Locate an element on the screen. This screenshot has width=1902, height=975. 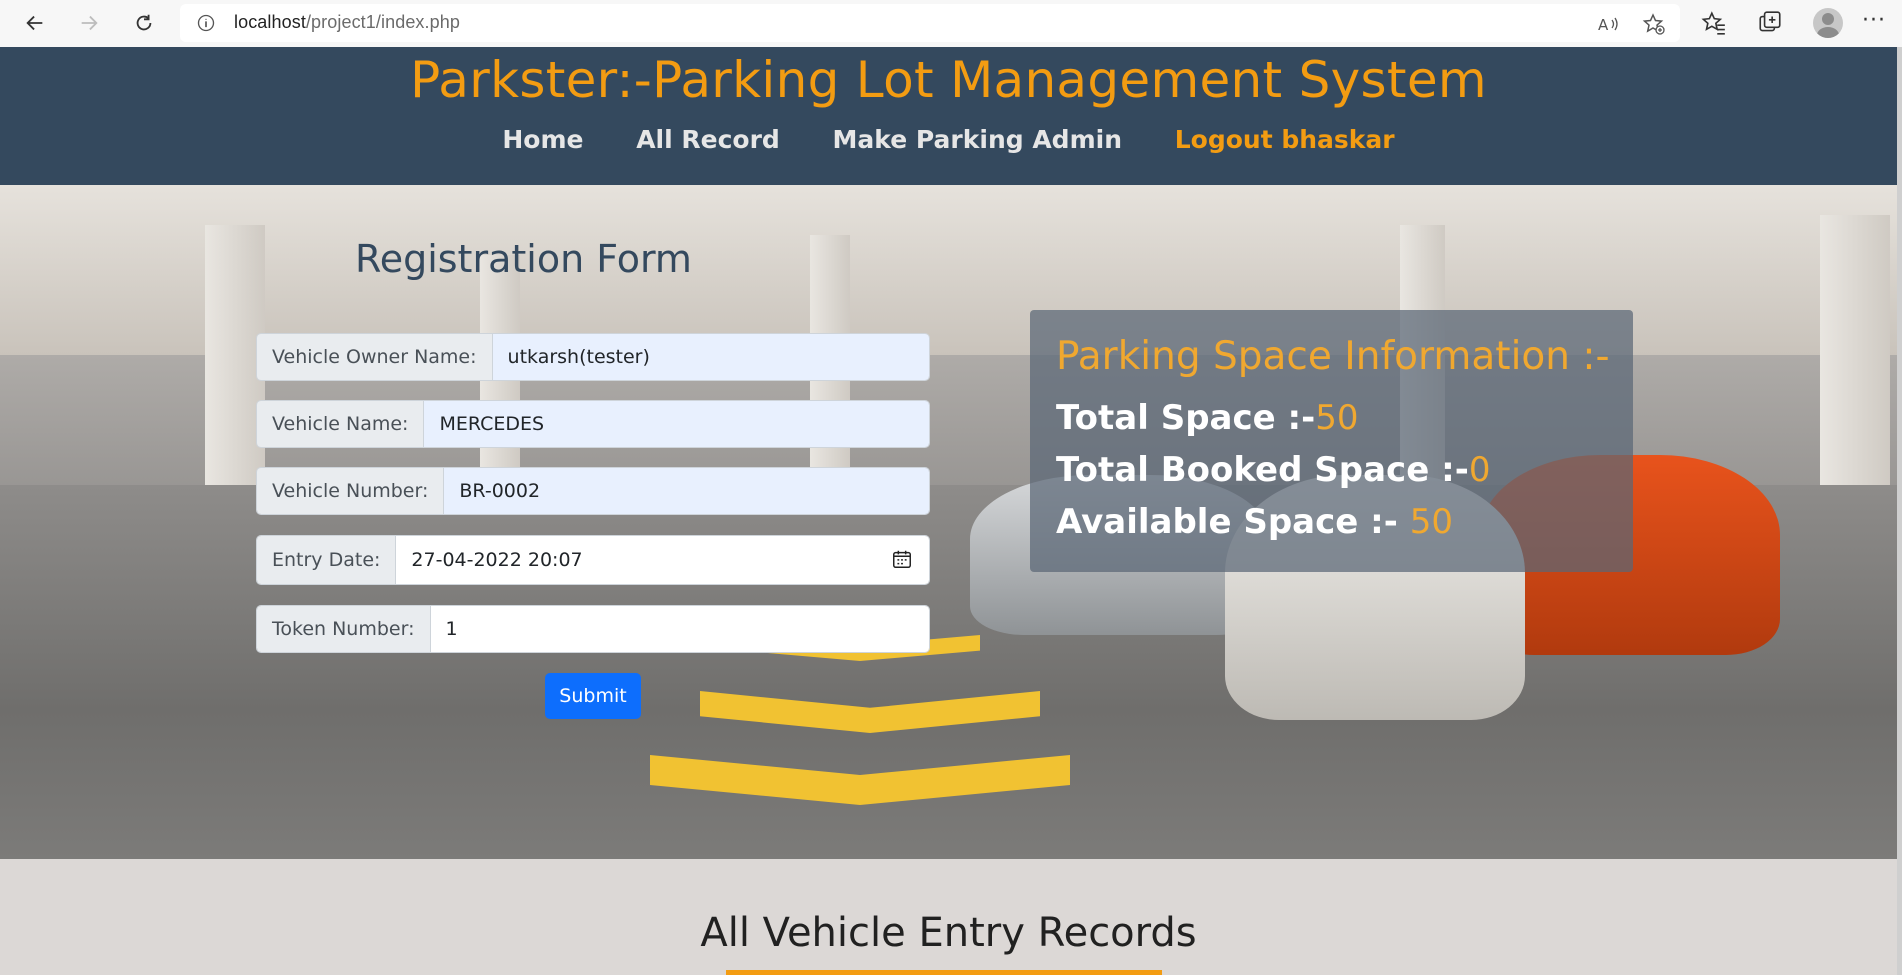
token-number-input is located at coordinates (679, 629).